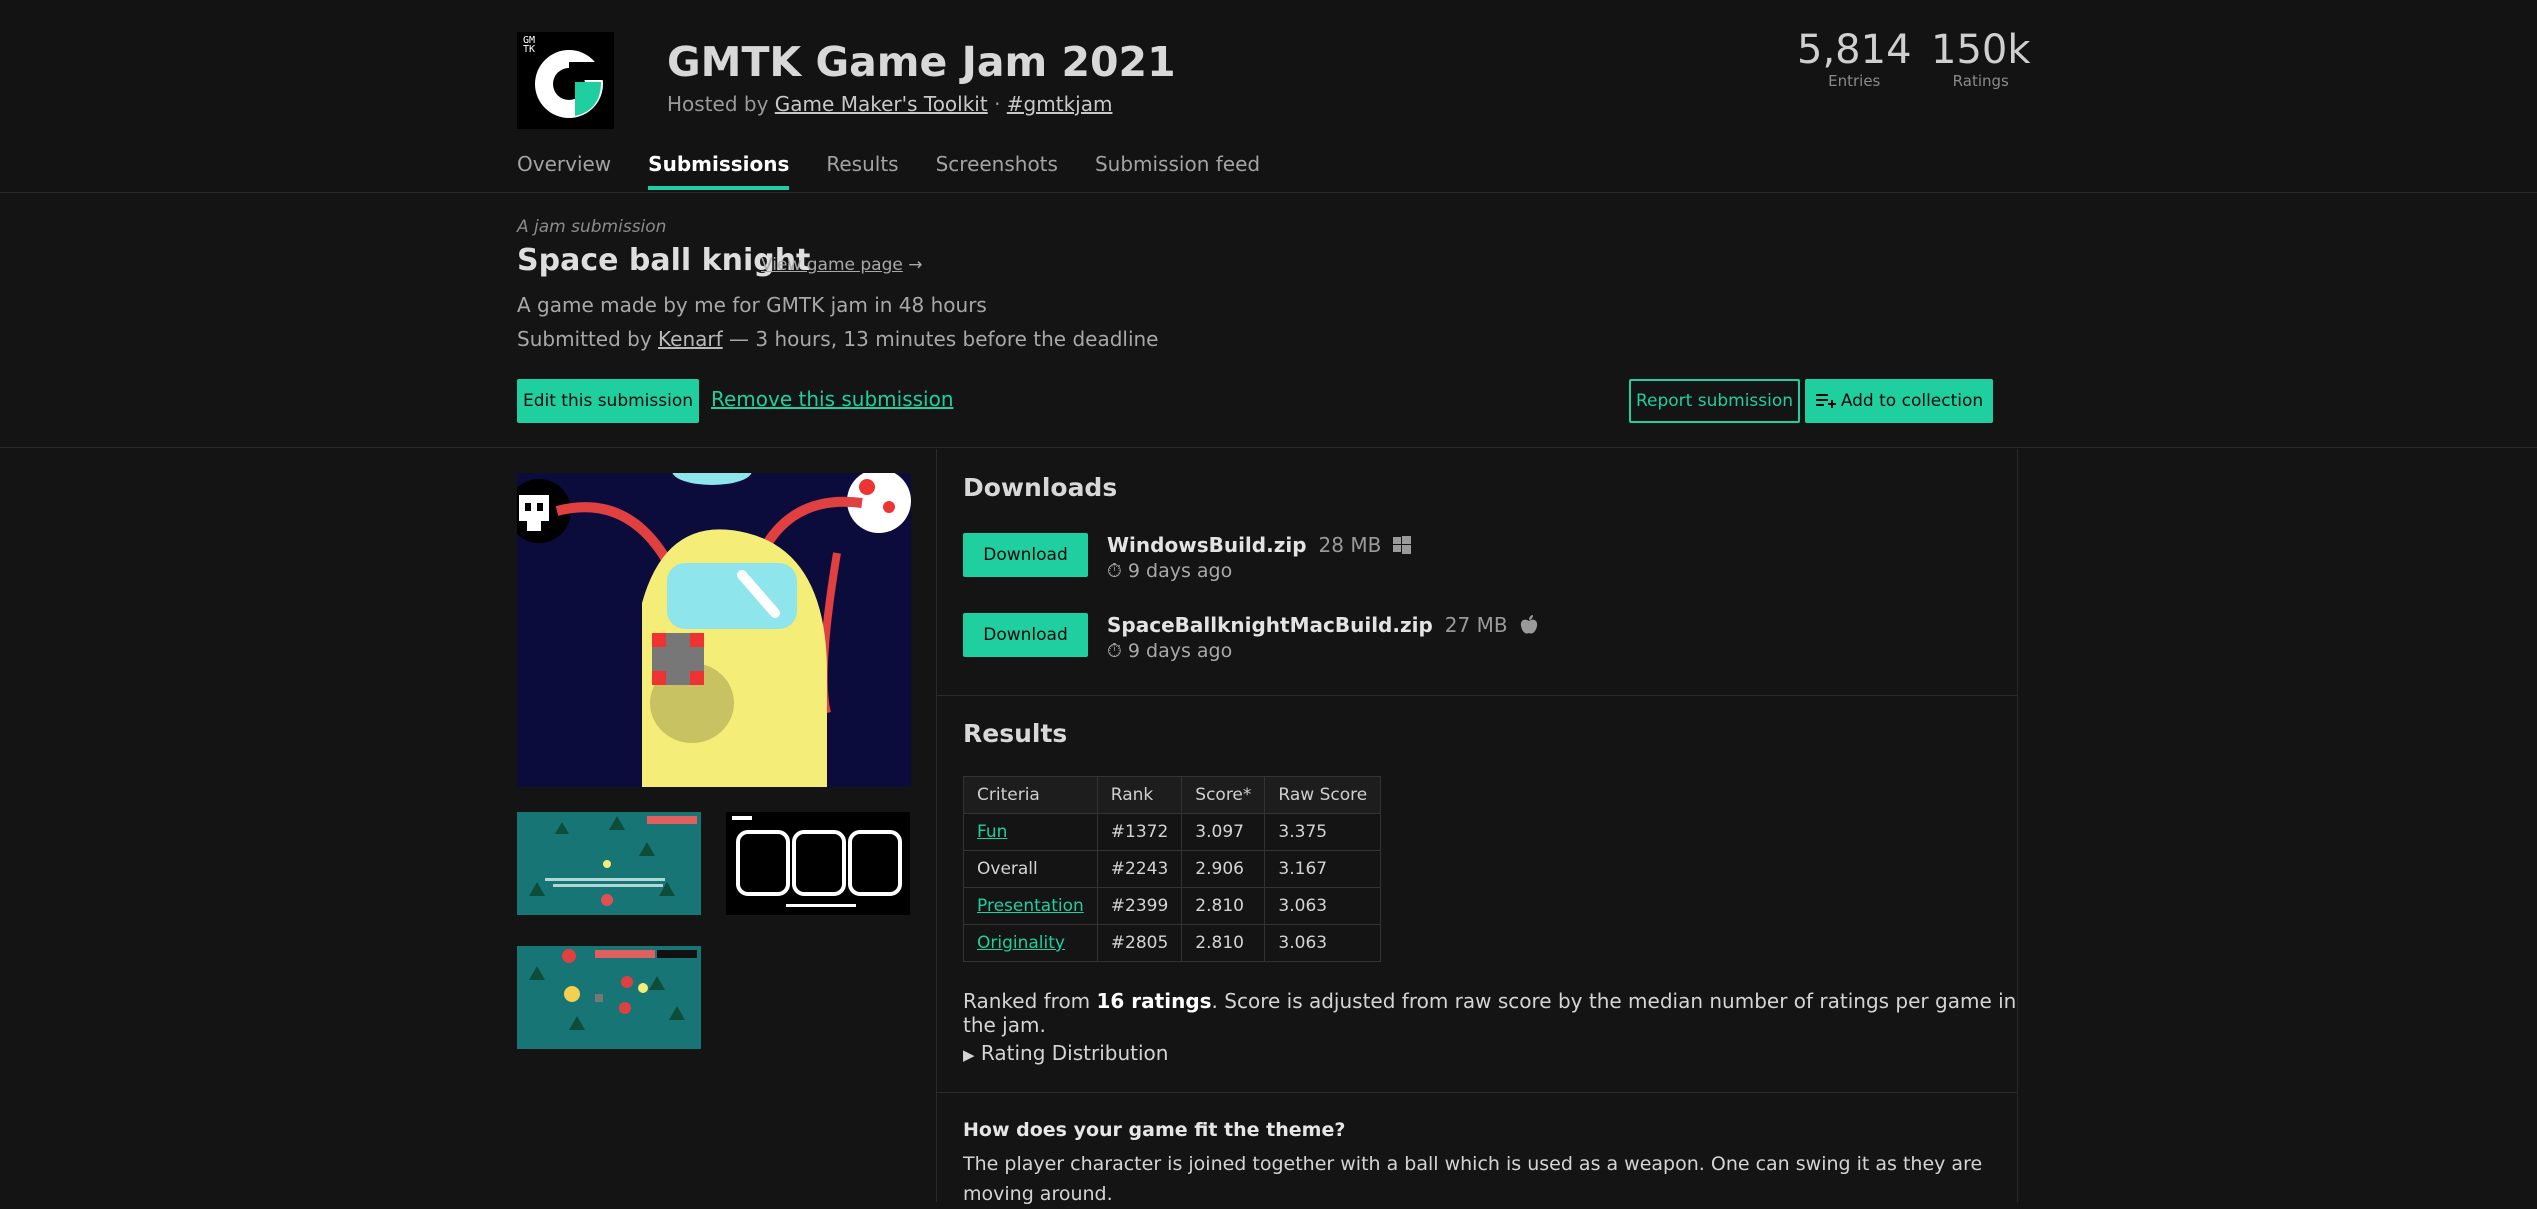  Describe the element at coordinates (1322, 651) in the screenshot. I see `download-date-2: ⏱ 9 days ago` at that location.